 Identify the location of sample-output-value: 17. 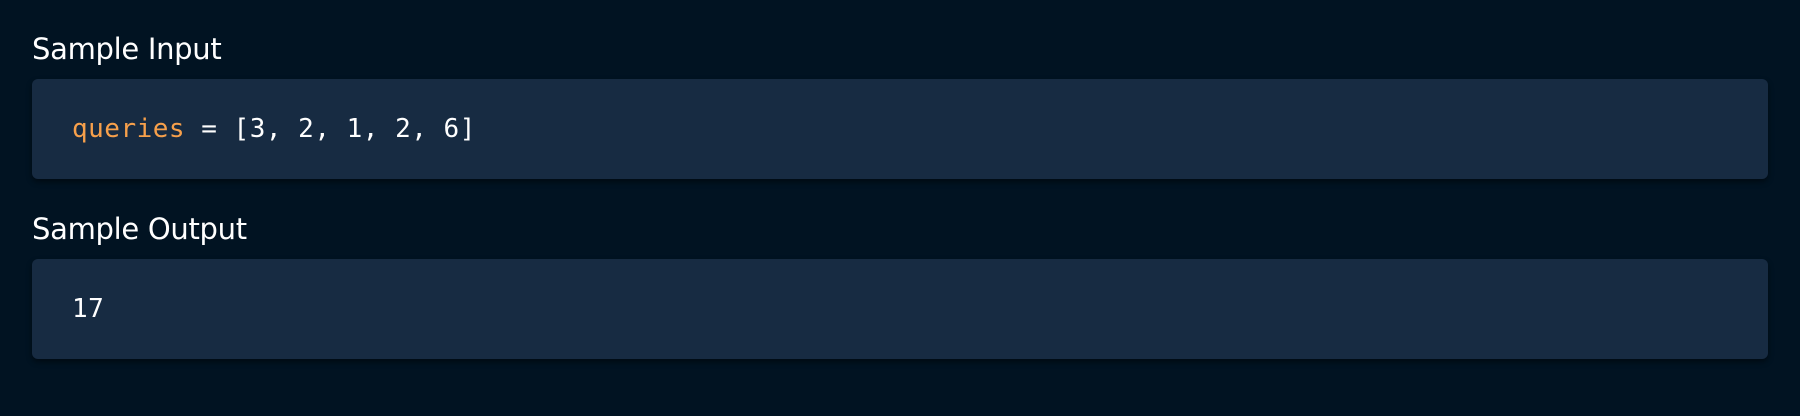
(88, 309).